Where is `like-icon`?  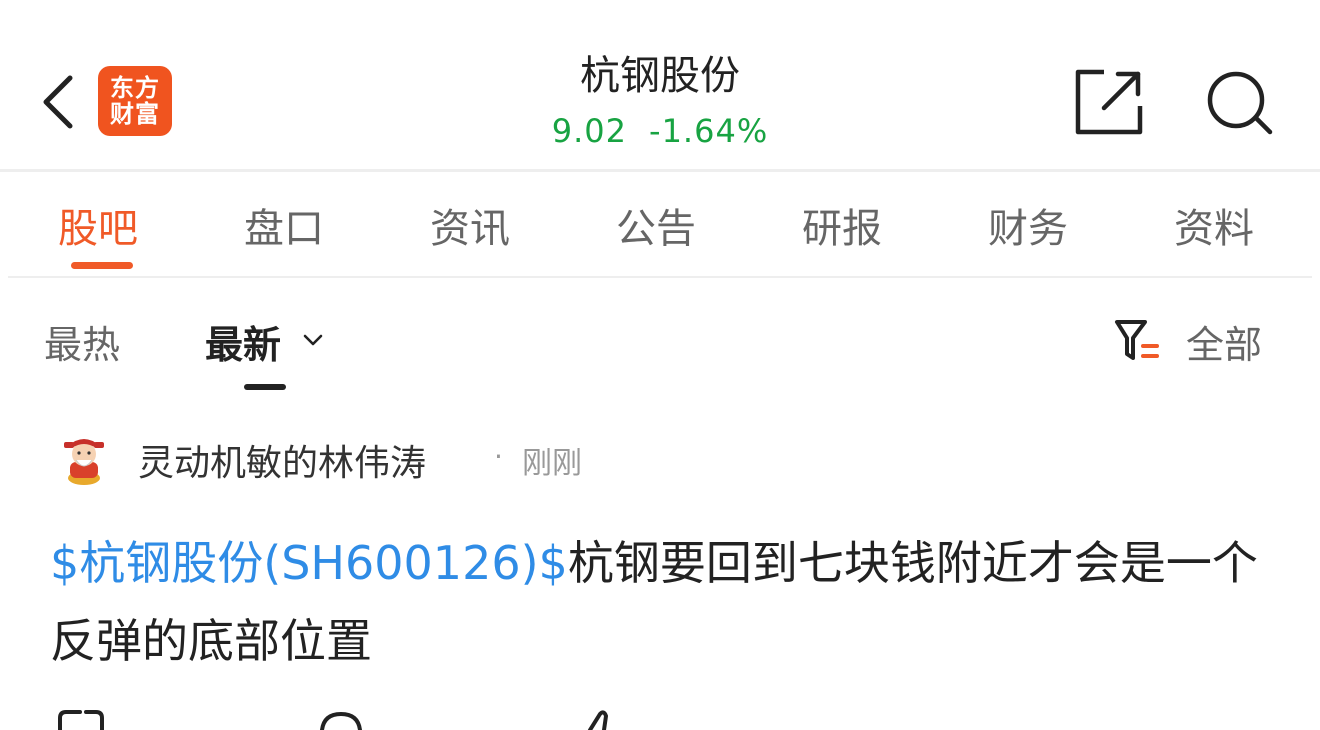
like-icon is located at coordinates (600, 719).